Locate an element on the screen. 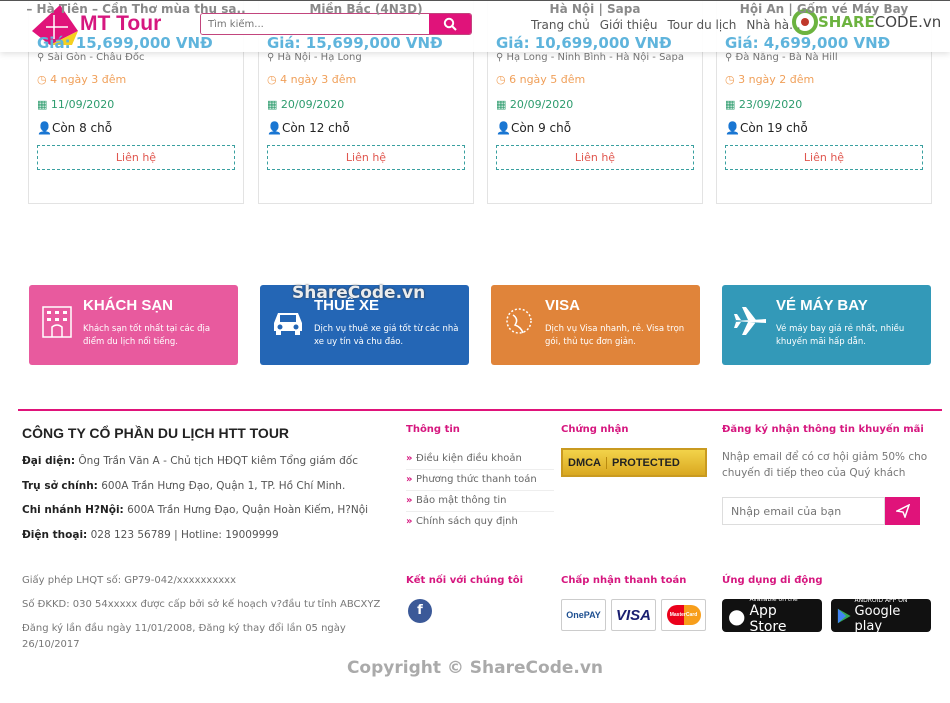 This screenshot has height=703, width=950. search-input is located at coordinates (315, 24).